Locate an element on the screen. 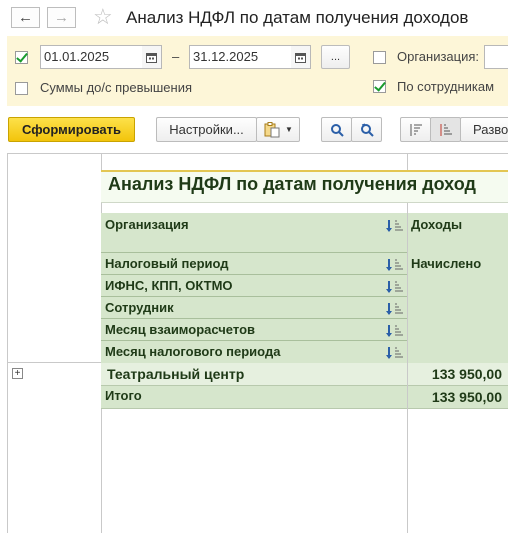 Image resolution: width=508 pixels, height=533 pixels. organization-field is located at coordinates (496, 57).